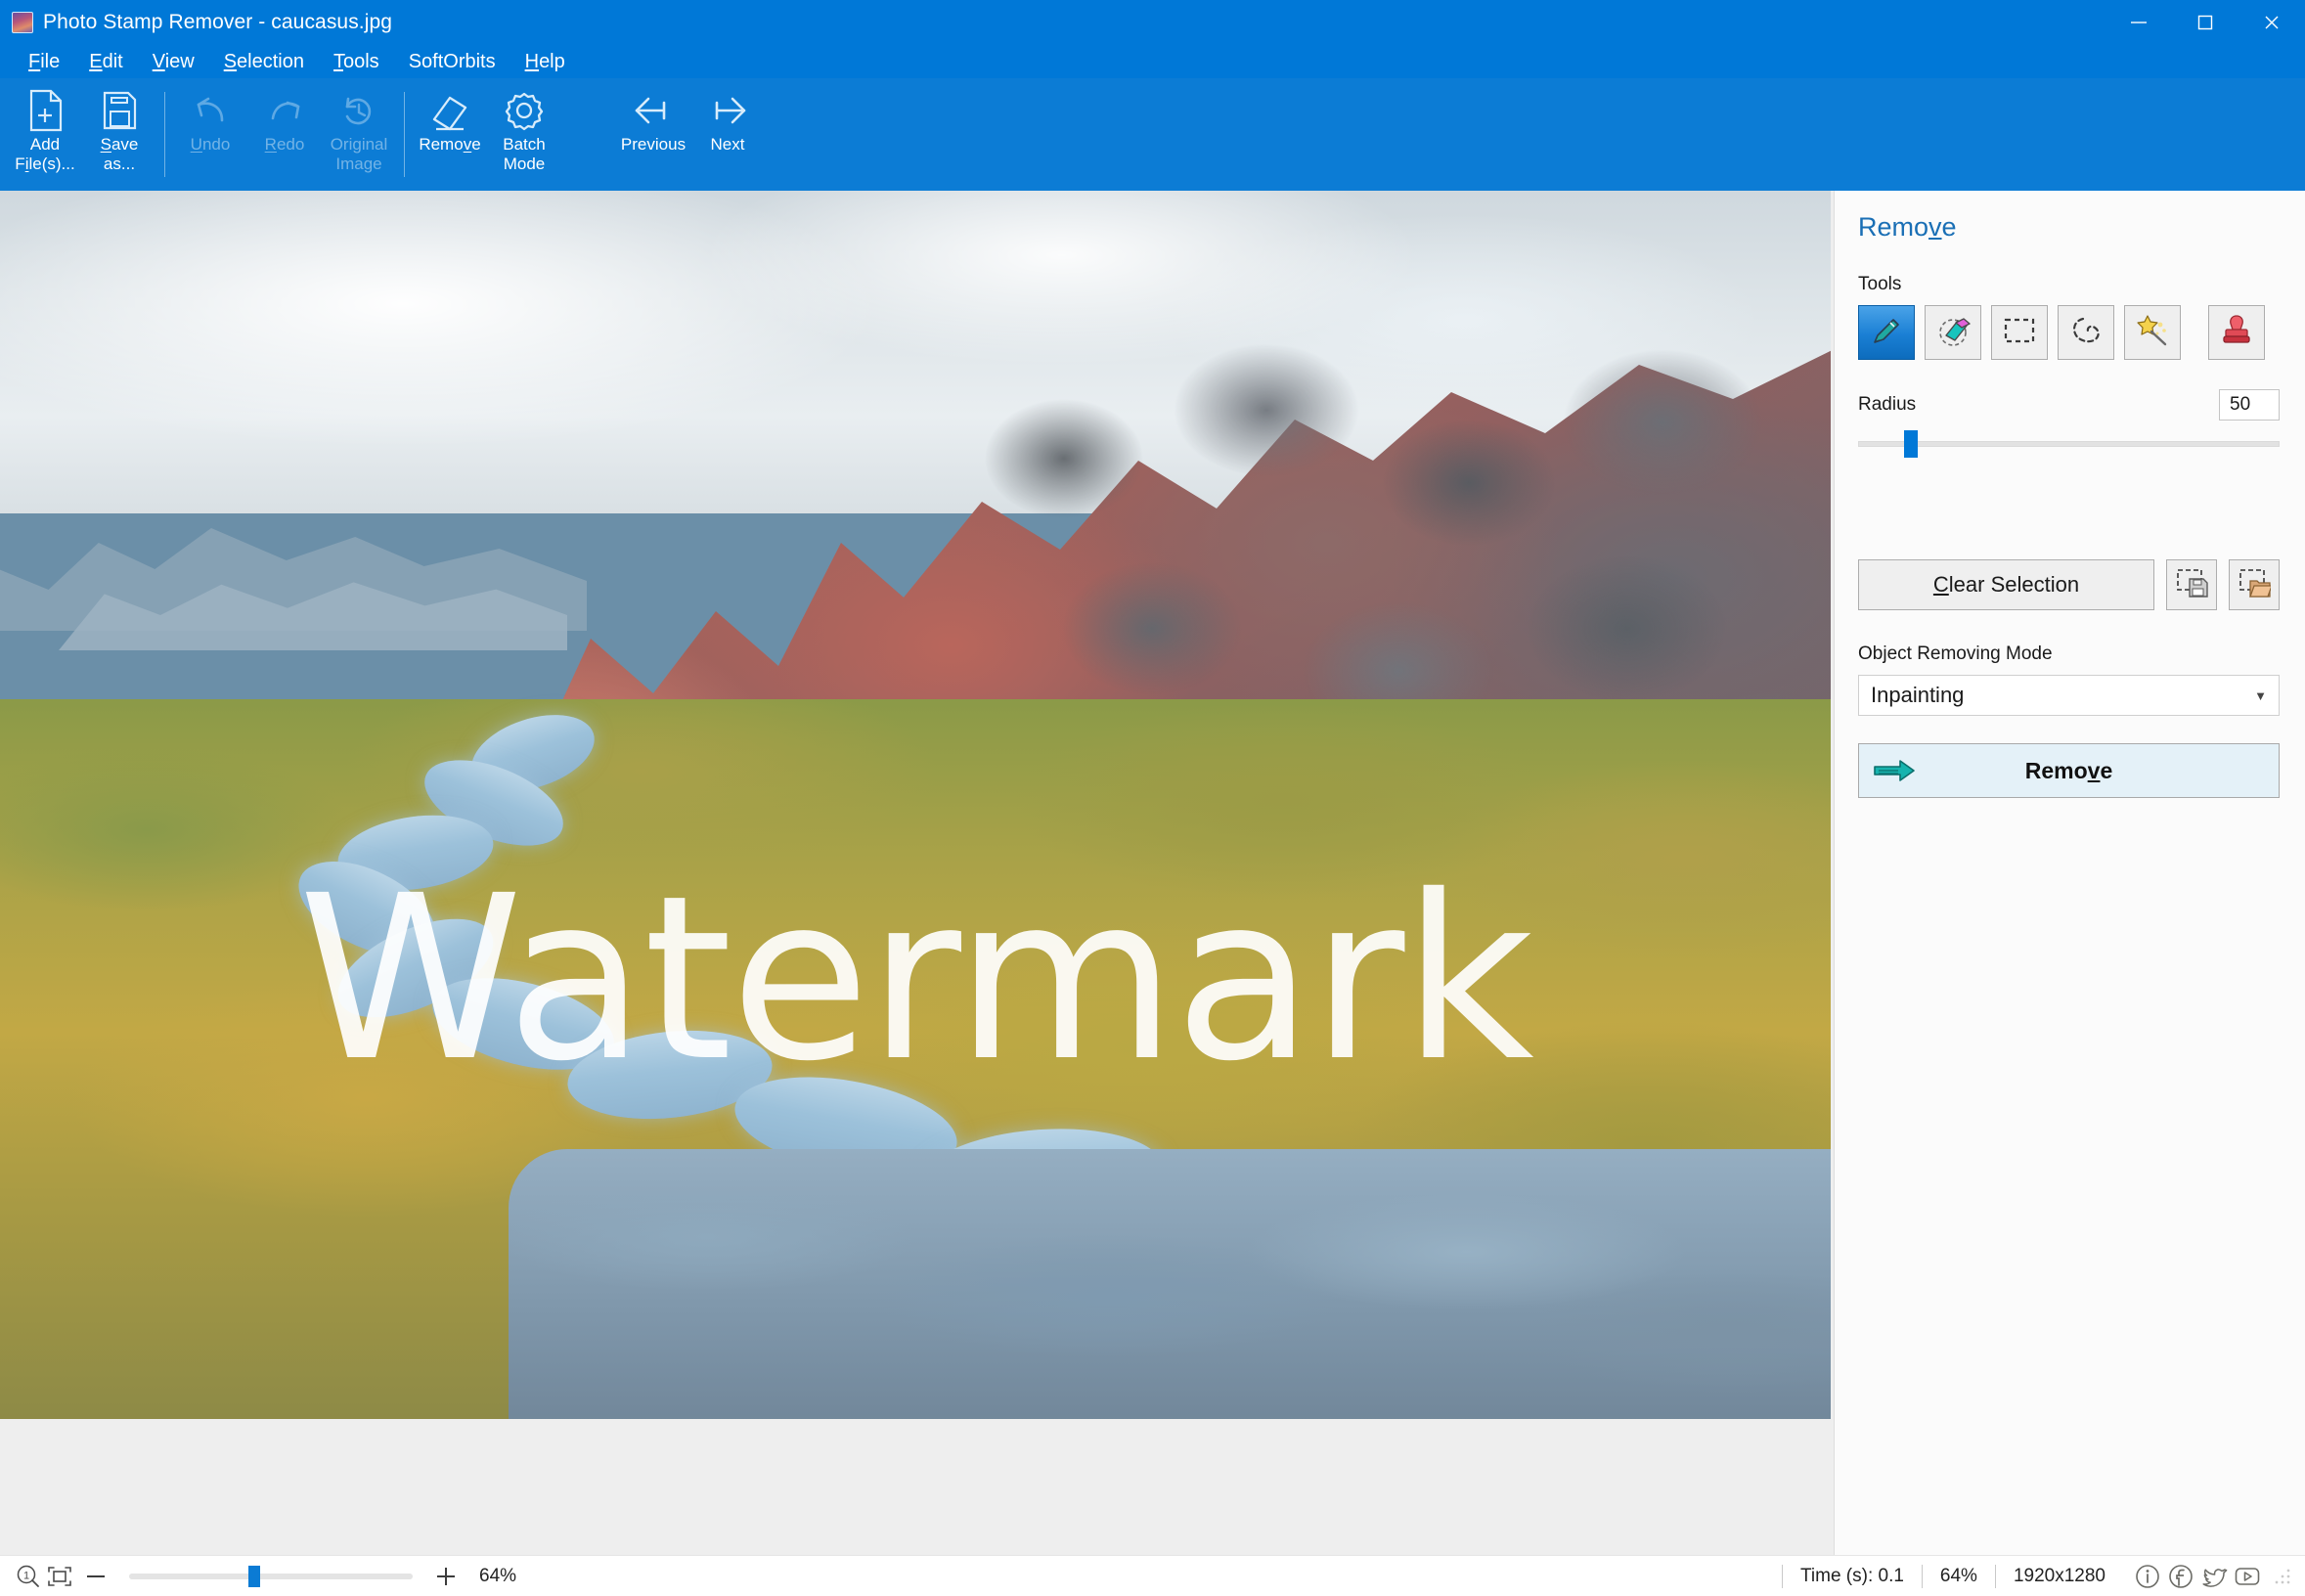 This screenshot has height=1596, width=2305. Describe the element at coordinates (264, 62) in the screenshot. I see `menu-item-selection: Selection` at that location.